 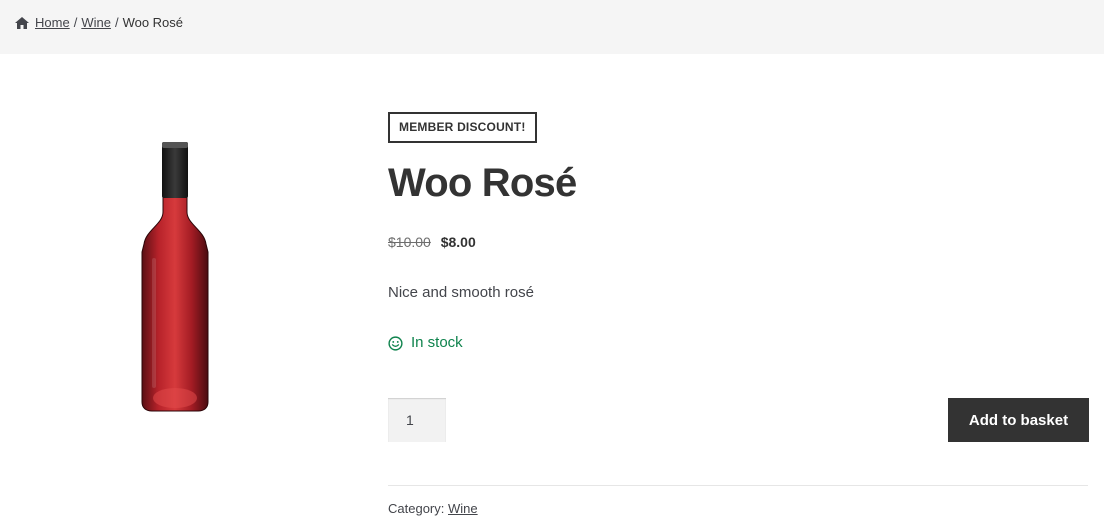 What do you see at coordinates (462, 127) in the screenshot?
I see `member-discount-badge: MEMBER DISCOUNT!` at bounding box center [462, 127].